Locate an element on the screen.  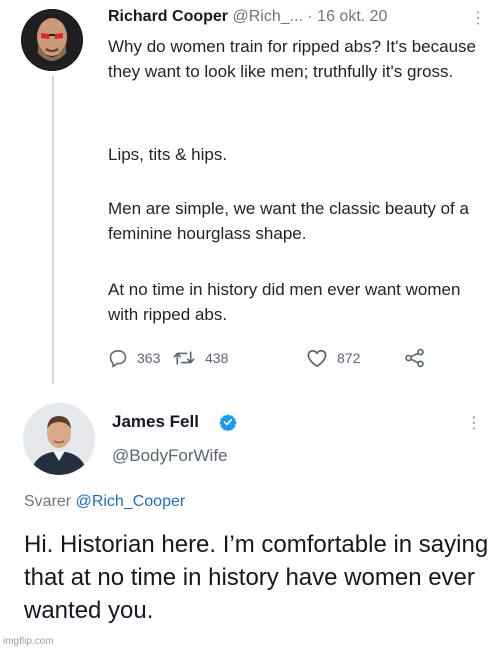
avatar-james-fell is located at coordinates (59, 439).